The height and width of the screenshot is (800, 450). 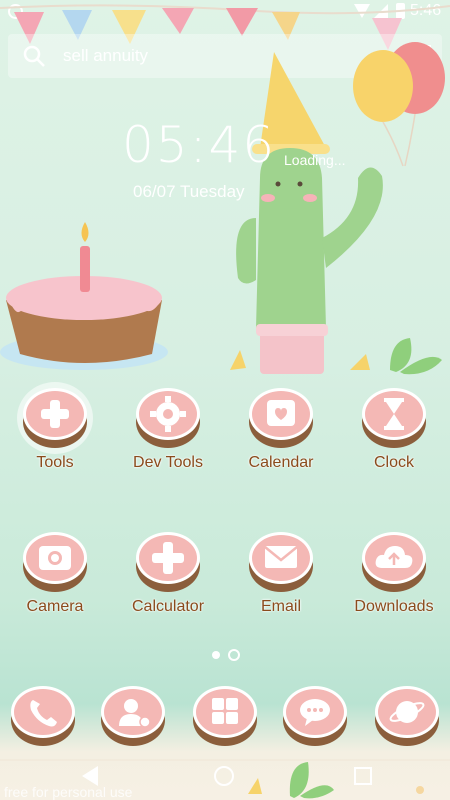 I want to click on app-label: Calendar, so click(x=281, y=462).